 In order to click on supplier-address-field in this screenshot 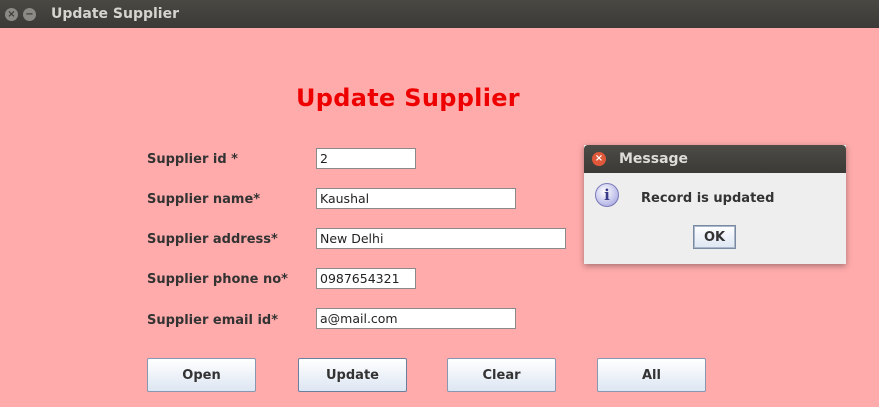, I will do `click(441, 238)`.